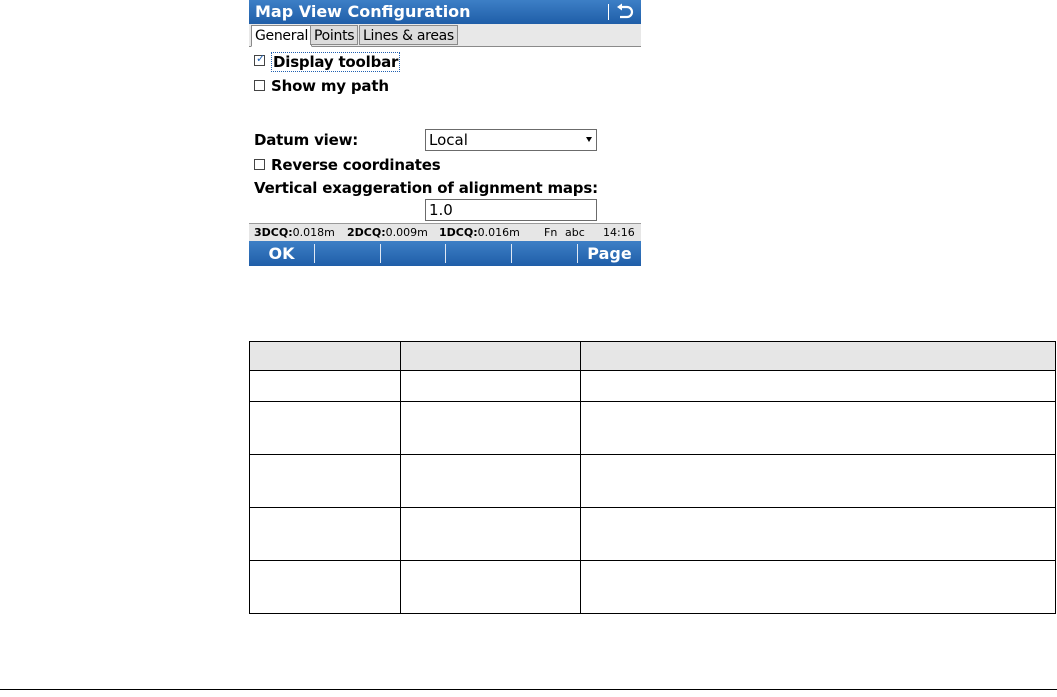  I want to click on datum-view-select: Local, so click(511, 140).